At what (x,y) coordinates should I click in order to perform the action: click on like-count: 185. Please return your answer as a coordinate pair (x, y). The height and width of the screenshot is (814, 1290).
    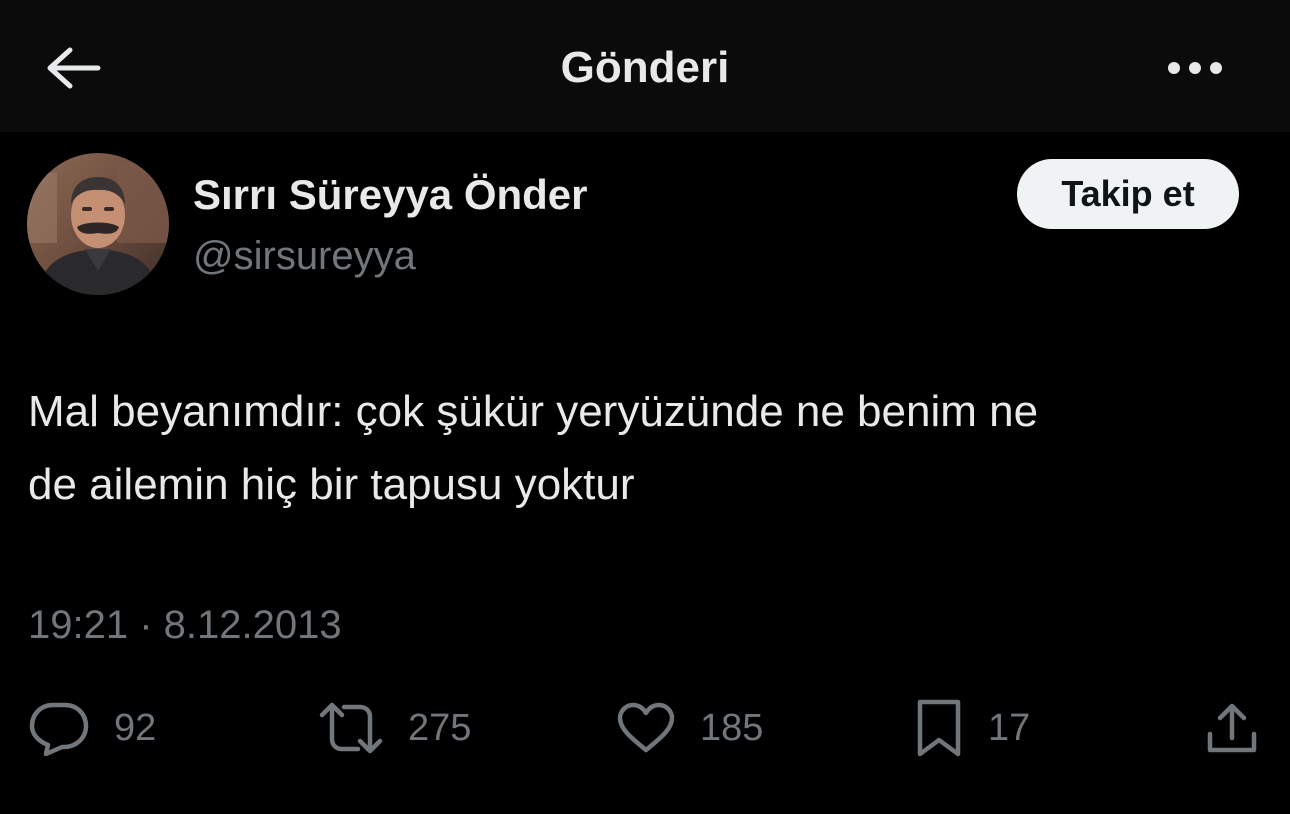
    Looking at the image, I should click on (732, 728).